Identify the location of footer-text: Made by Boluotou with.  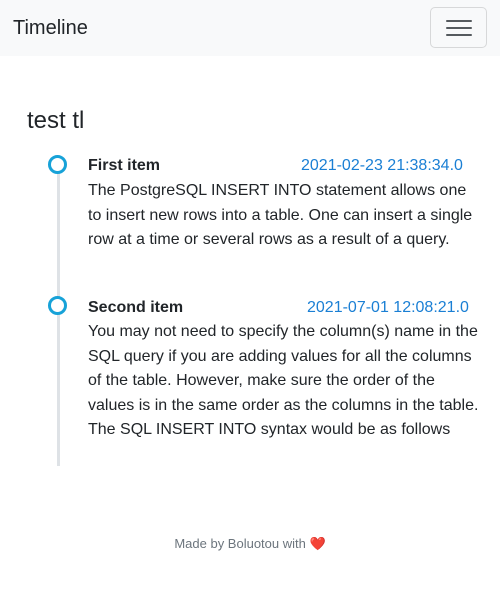
(240, 543).